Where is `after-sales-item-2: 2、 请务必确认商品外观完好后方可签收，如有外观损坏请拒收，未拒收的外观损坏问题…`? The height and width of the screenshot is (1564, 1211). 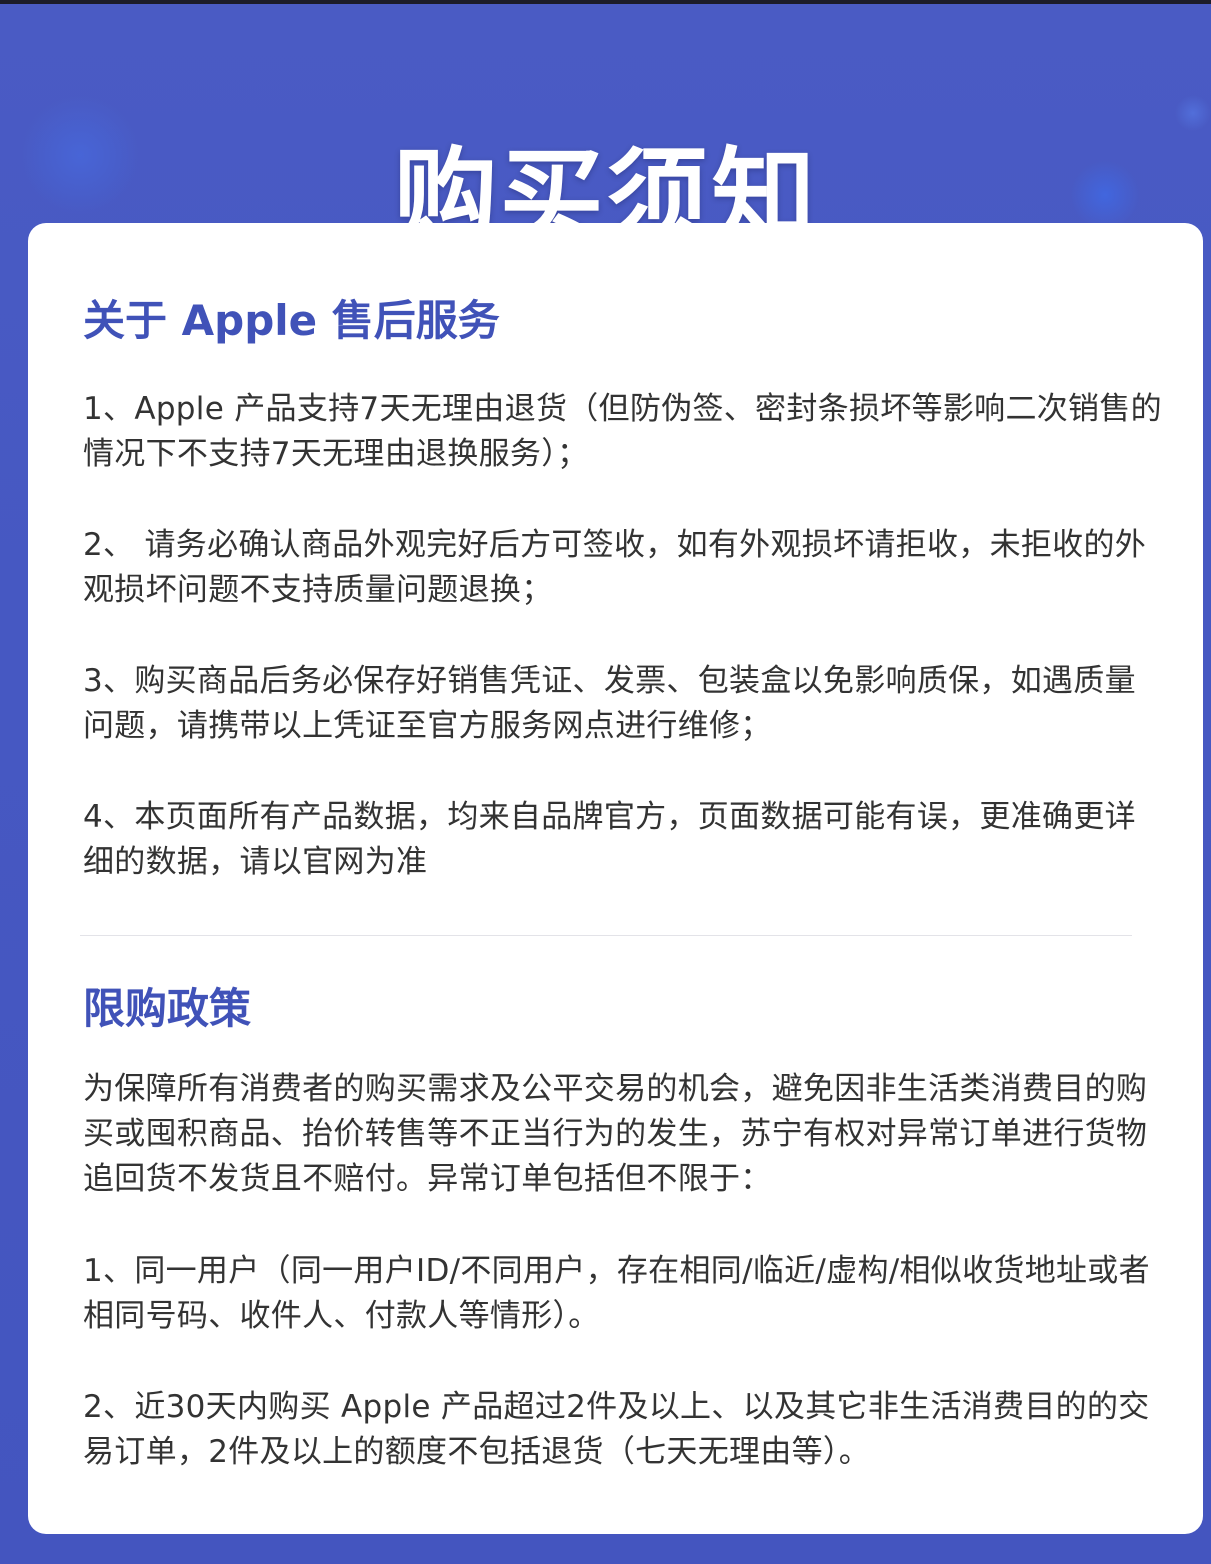 after-sales-item-2: 2、 请务必确认商品外观完好后方可签收，如有外观损坏请拒收，未拒收的外观损坏问题… is located at coordinates (615, 567).